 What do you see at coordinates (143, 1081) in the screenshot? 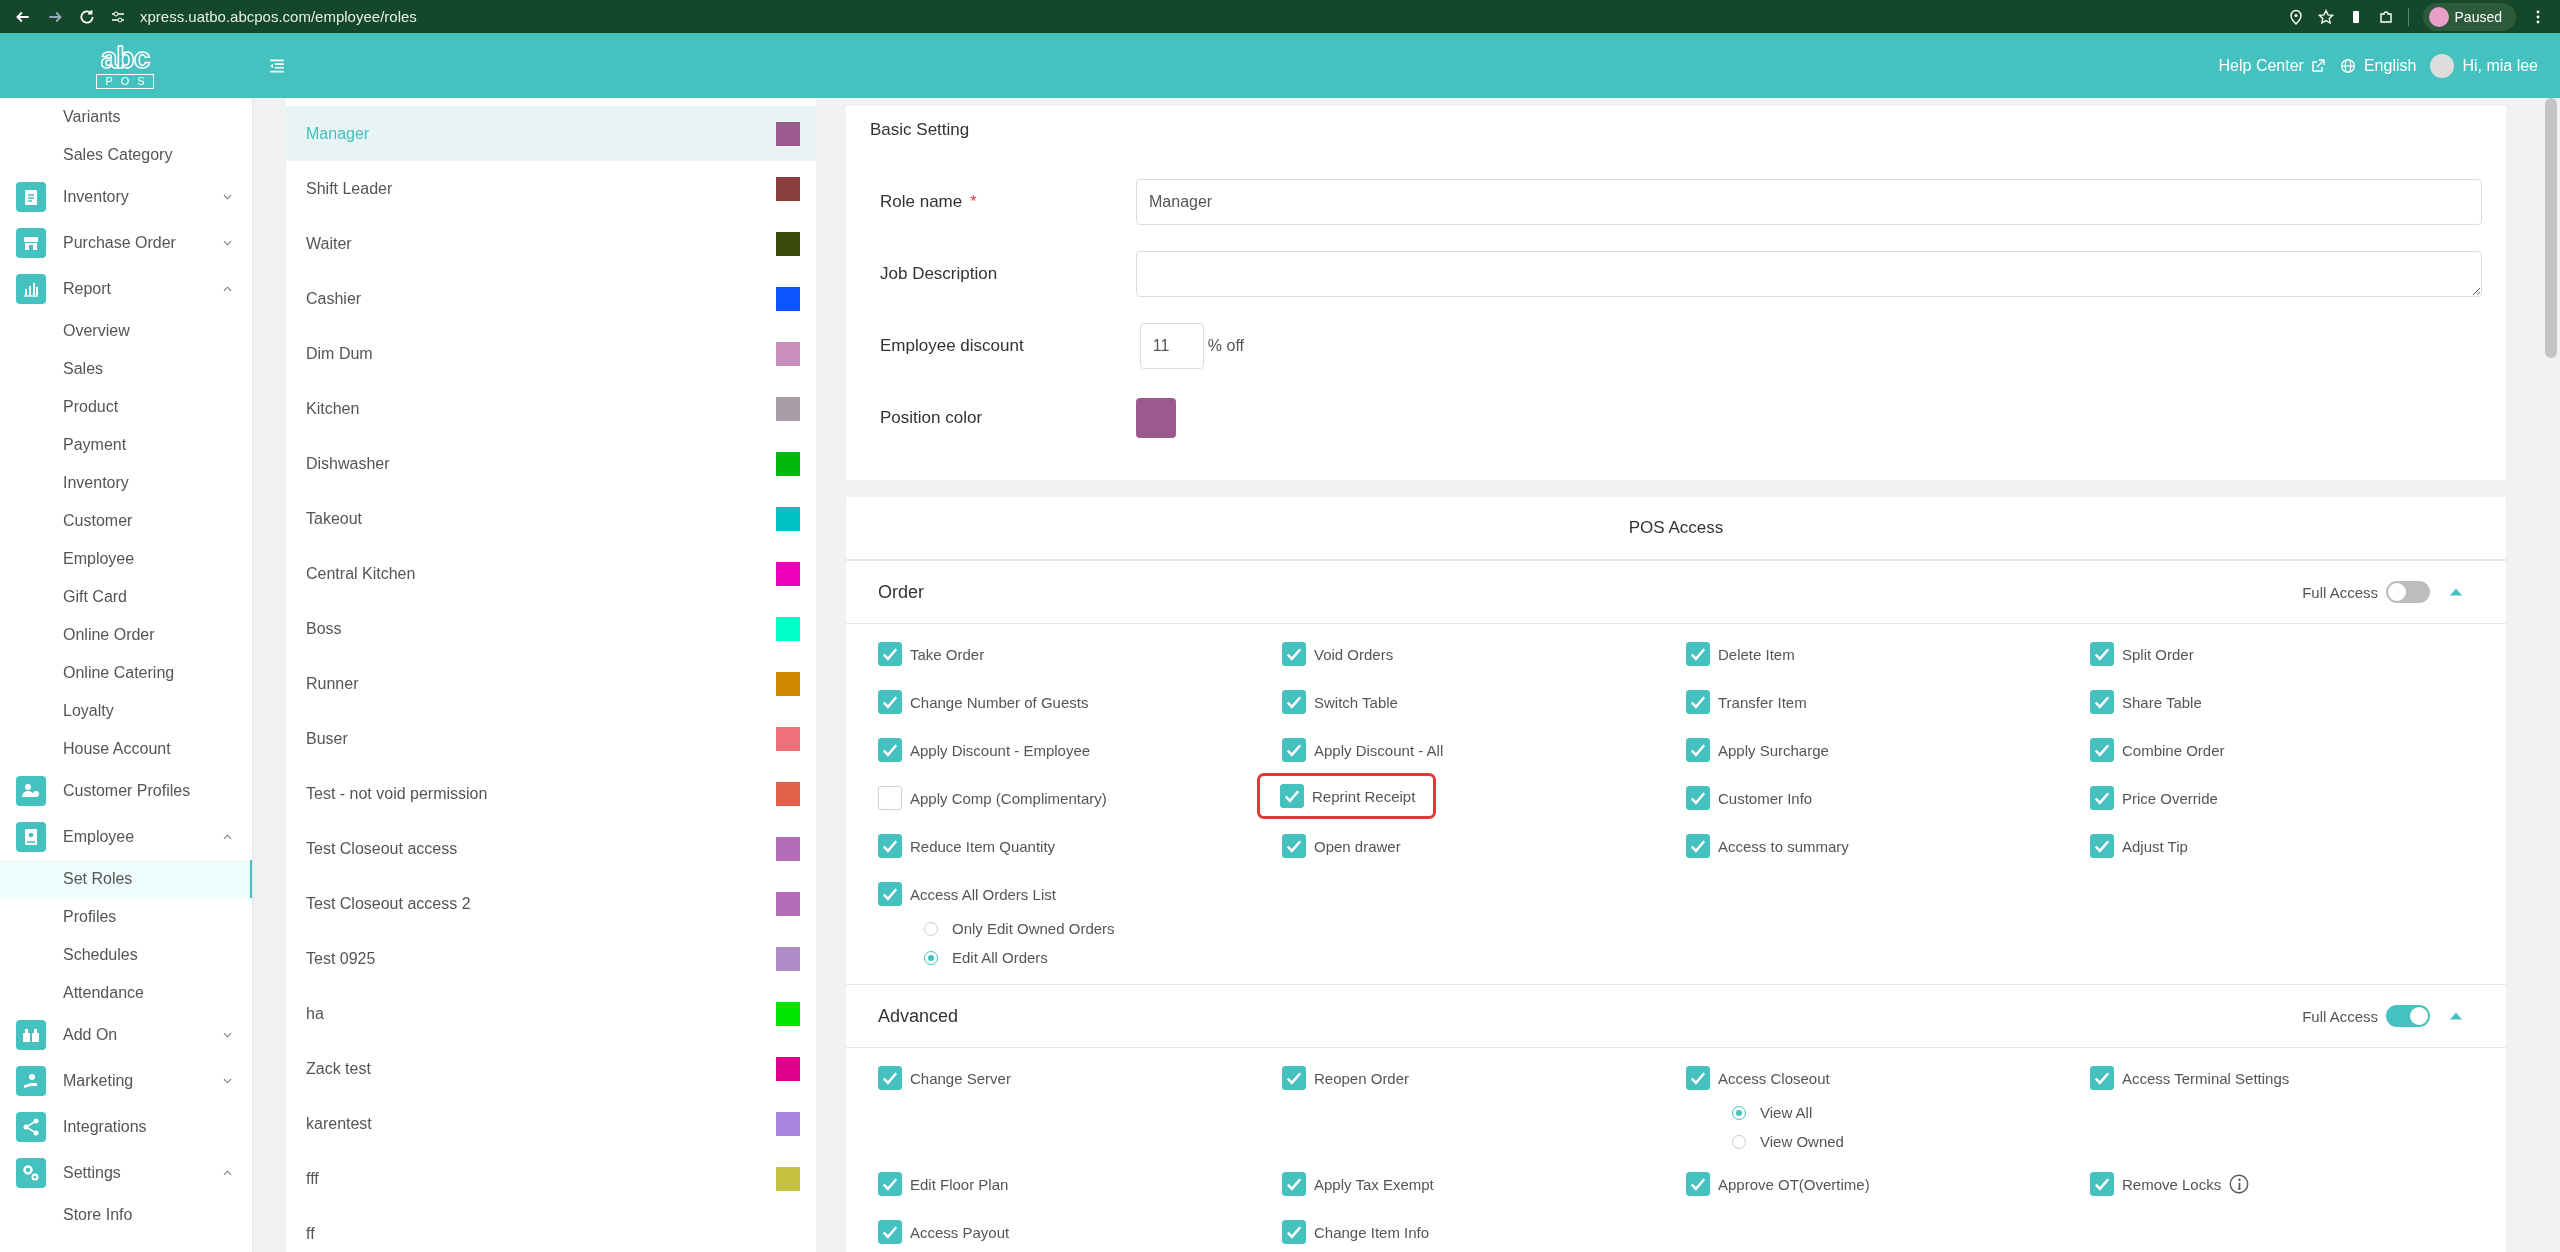
I see `sidebar-item-label: Marketing` at bounding box center [143, 1081].